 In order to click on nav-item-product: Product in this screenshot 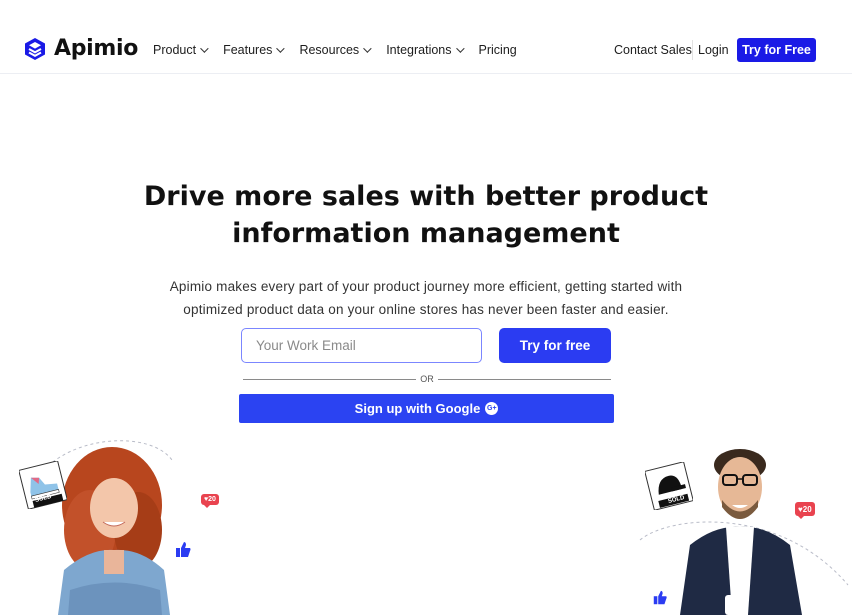, I will do `click(181, 50)`.